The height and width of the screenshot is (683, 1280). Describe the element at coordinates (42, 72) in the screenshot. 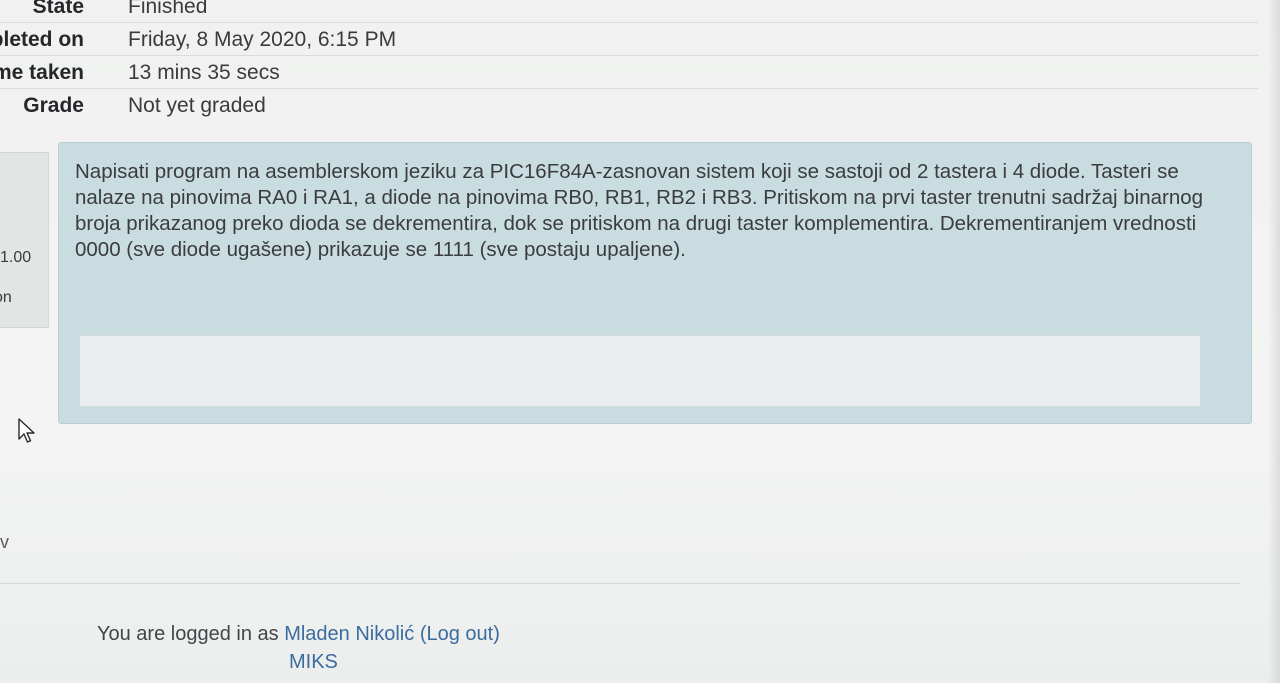

I see `summary-label-time-taken: Time taken` at that location.